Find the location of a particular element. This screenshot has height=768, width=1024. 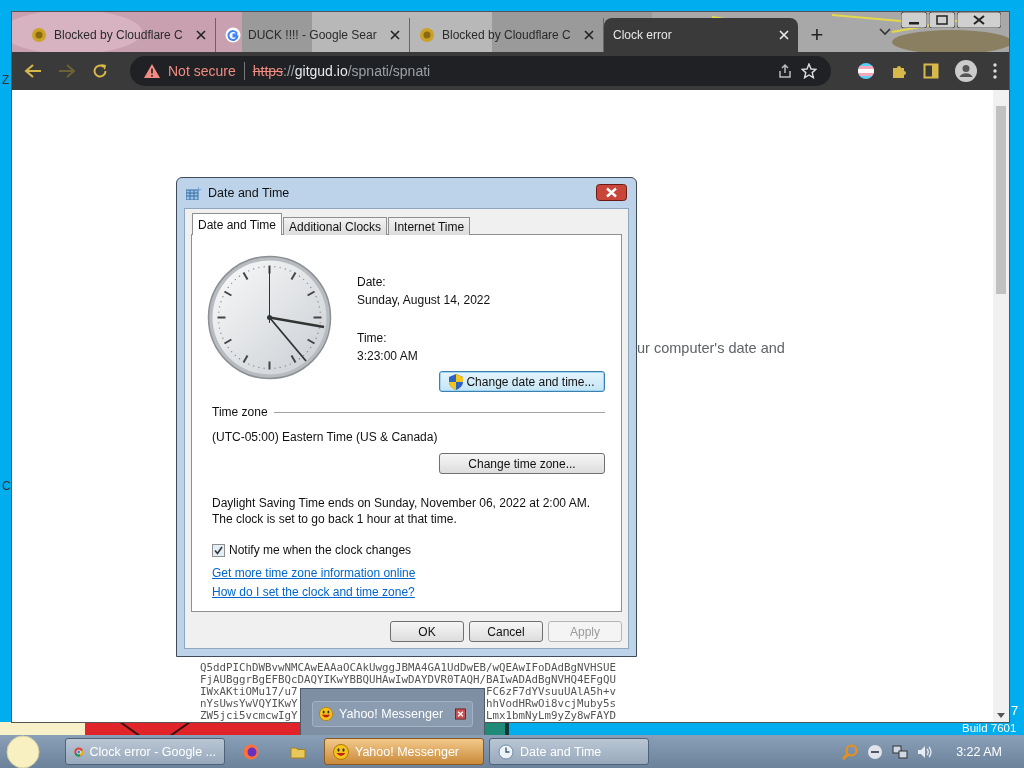

status-icon is located at coordinates (875, 751).